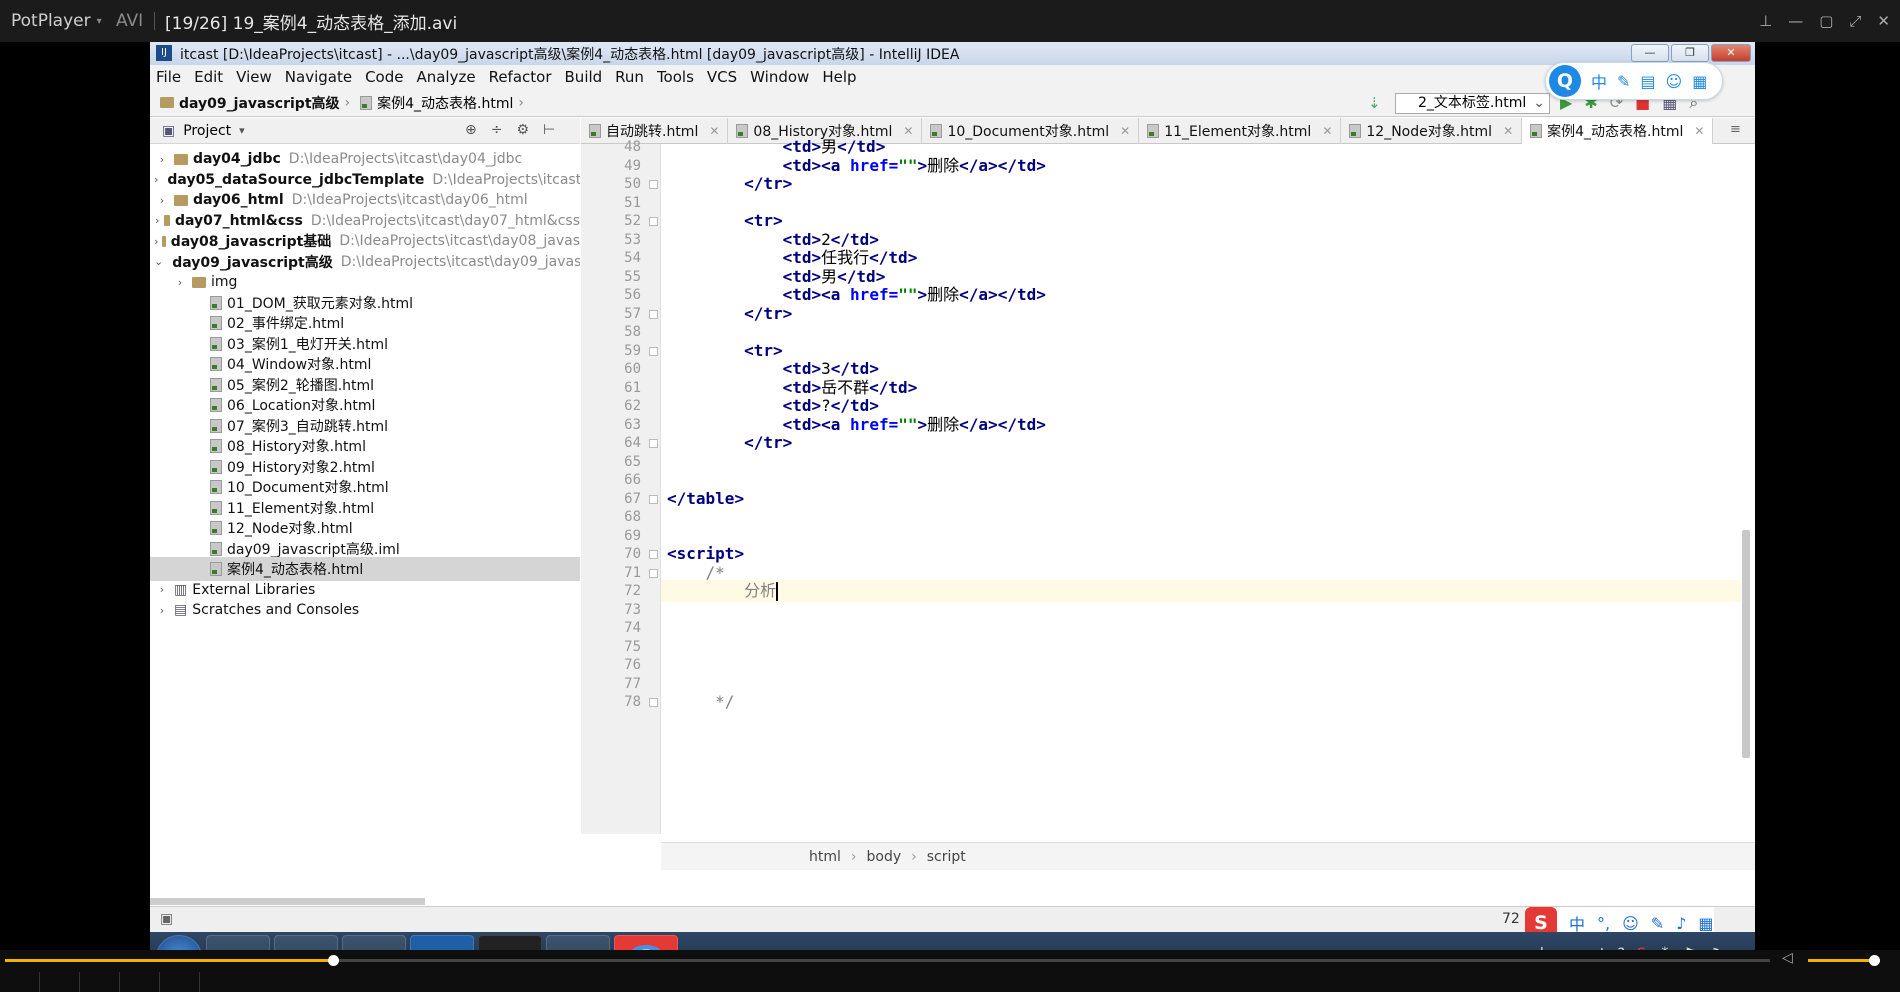 Image resolution: width=1900 pixels, height=992 pixels. What do you see at coordinates (702, 499) in the screenshot?
I see `code-line: </table>` at bounding box center [702, 499].